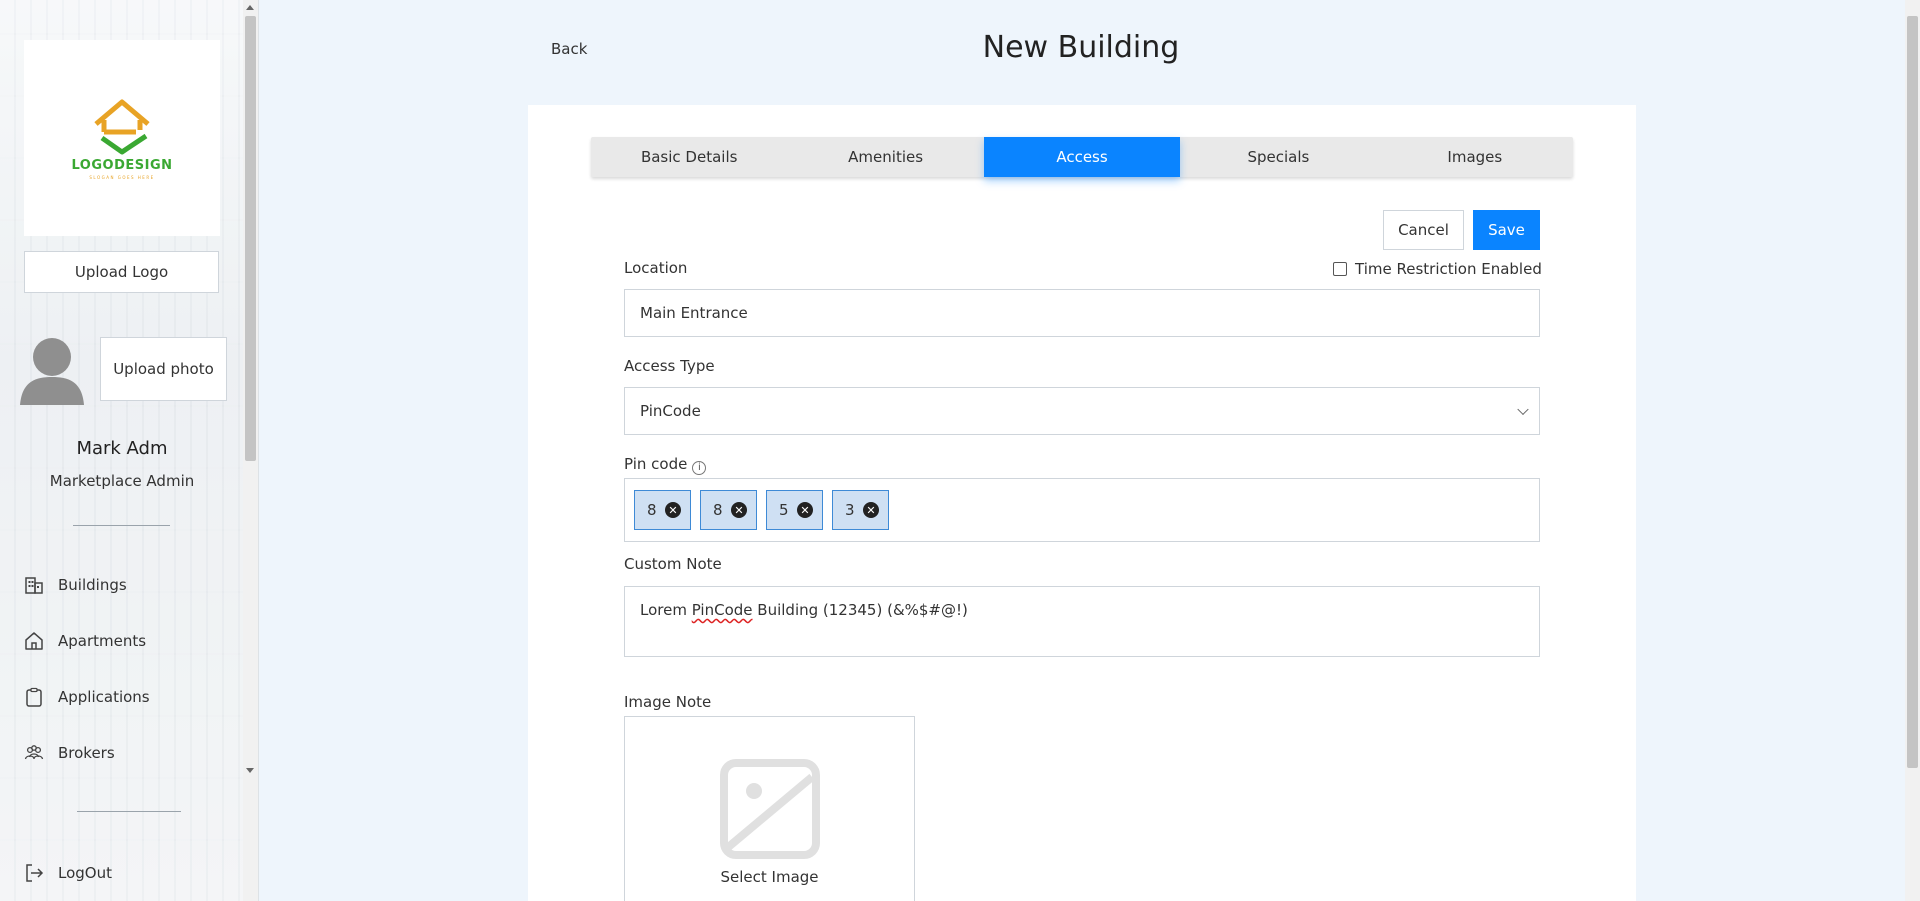 The width and height of the screenshot is (1920, 901). I want to click on sidebar-item-label: Applications, so click(104, 697).